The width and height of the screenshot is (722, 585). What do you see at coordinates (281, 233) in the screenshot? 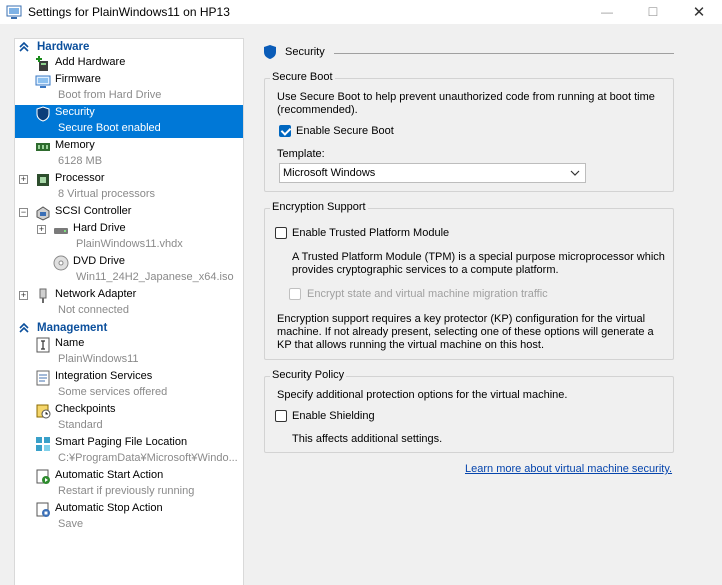
I see `enable-tpm-checkbox` at bounding box center [281, 233].